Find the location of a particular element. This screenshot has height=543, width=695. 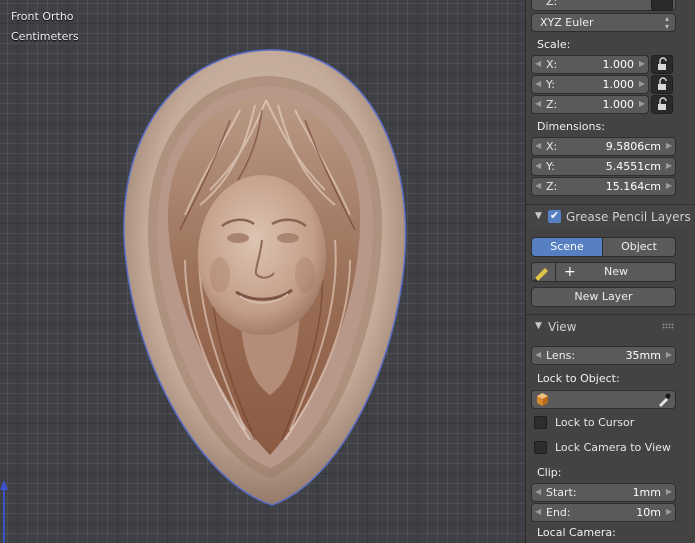

rotation-mode-select: XYZ Euler ▴ ▾ is located at coordinates (603, 22).